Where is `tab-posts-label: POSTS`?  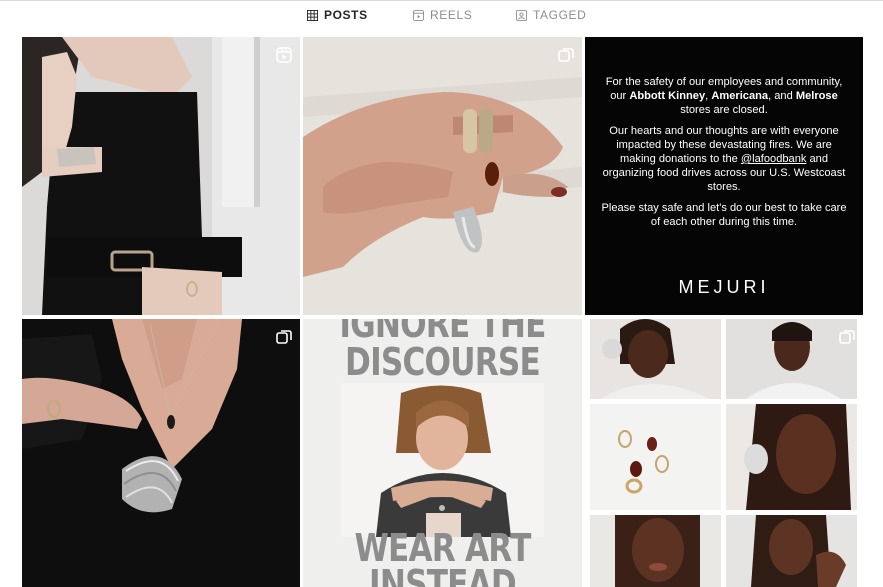 tab-posts-label: POSTS is located at coordinates (346, 15).